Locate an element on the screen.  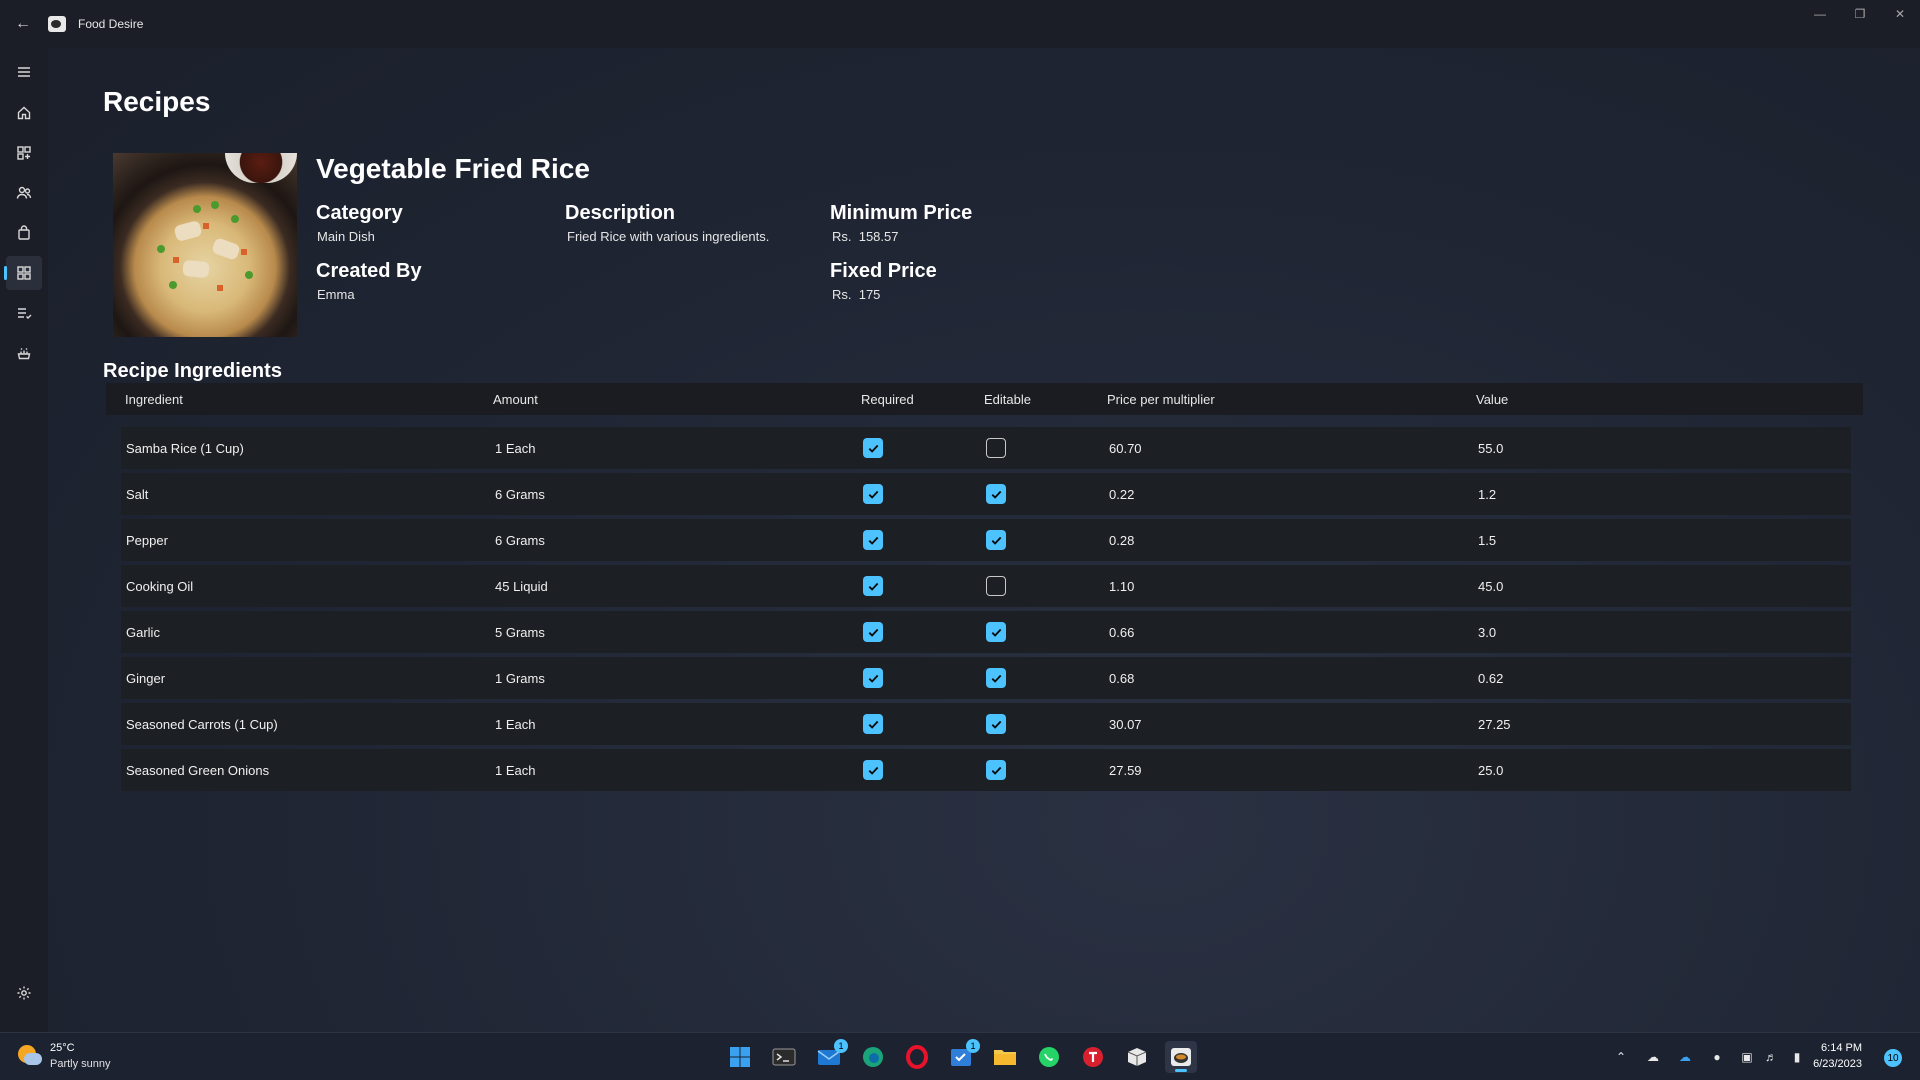
ingredient-price: 1.10 is located at coordinates (1122, 586).